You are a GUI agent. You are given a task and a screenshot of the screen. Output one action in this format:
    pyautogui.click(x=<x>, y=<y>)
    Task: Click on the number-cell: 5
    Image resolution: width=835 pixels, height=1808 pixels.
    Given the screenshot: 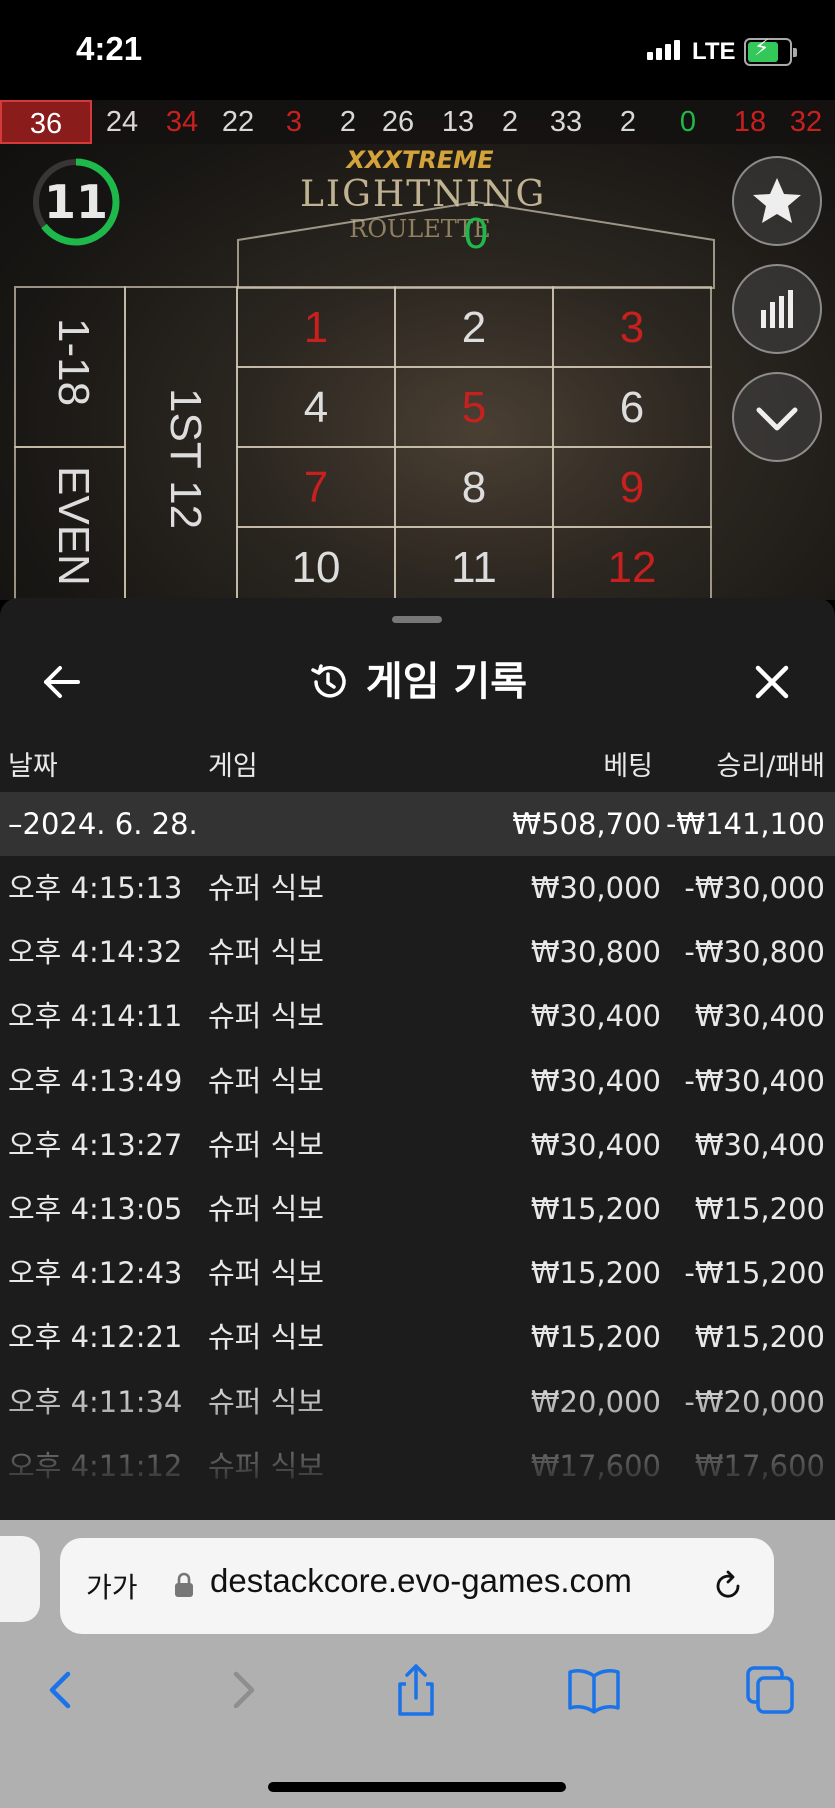 What is the action you would take?
    pyautogui.click(x=474, y=407)
    